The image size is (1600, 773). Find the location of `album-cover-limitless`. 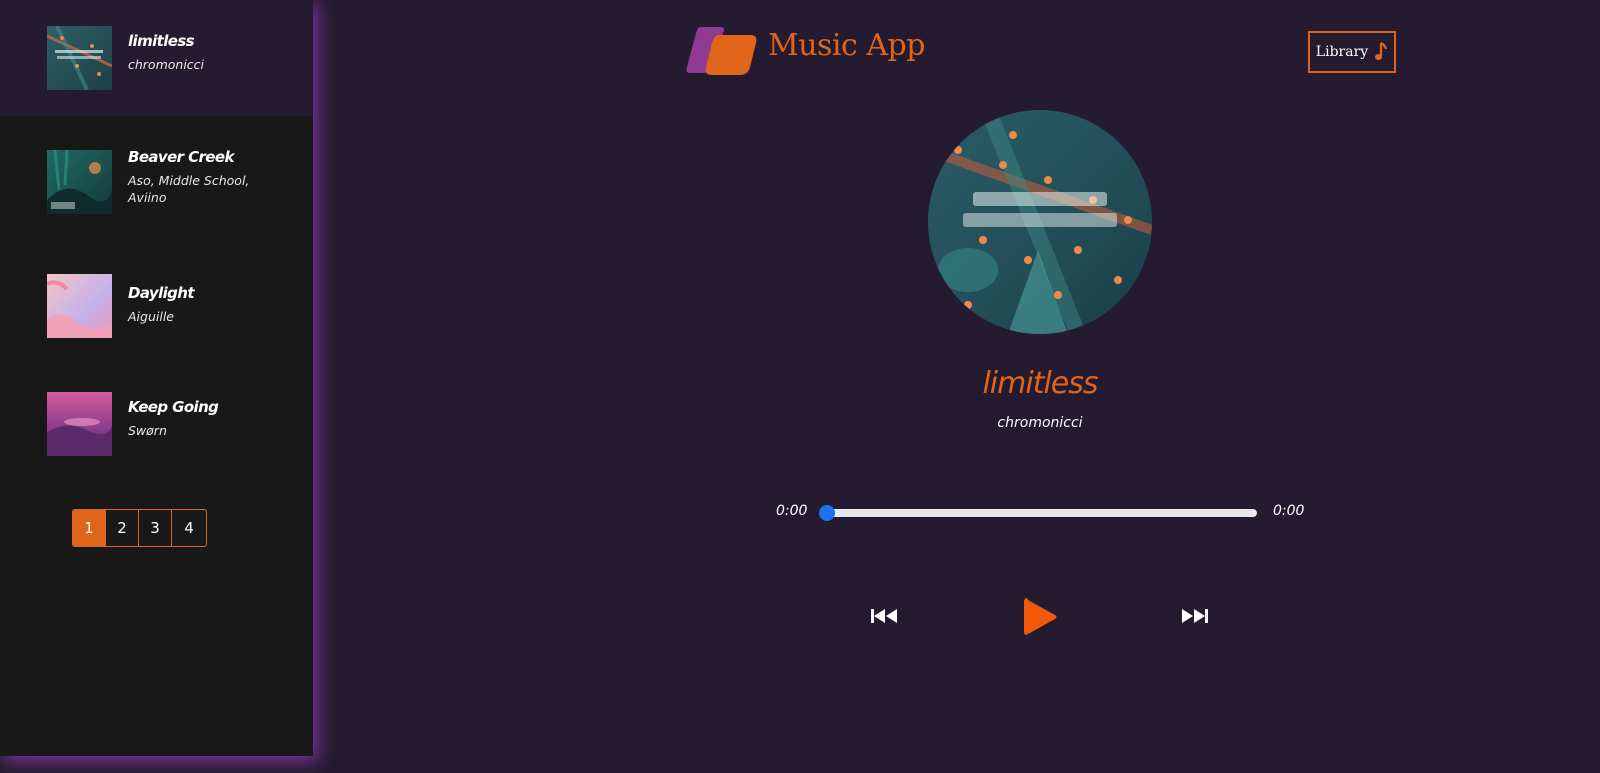

album-cover-limitless is located at coordinates (79, 58).